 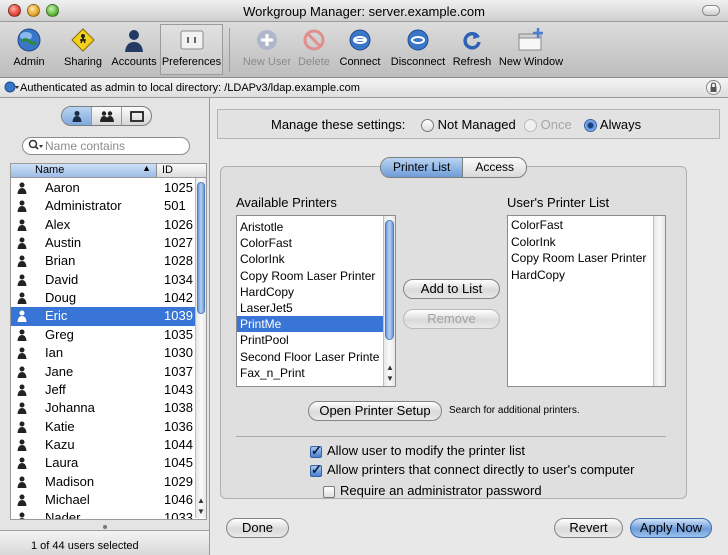 What do you see at coordinates (310, 324) in the screenshot?
I see `list-item: PrintMe` at bounding box center [310, 324].